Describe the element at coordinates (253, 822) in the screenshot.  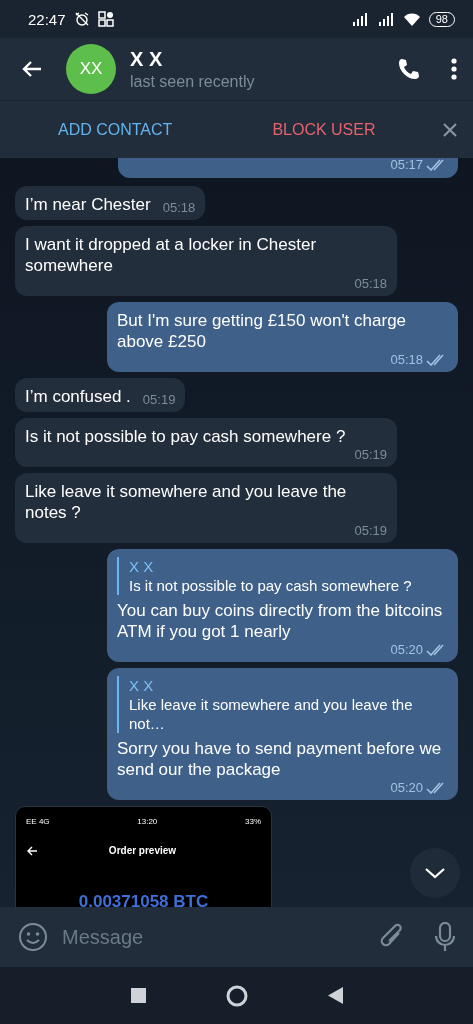
I see `battery-level: 33%` at that location.